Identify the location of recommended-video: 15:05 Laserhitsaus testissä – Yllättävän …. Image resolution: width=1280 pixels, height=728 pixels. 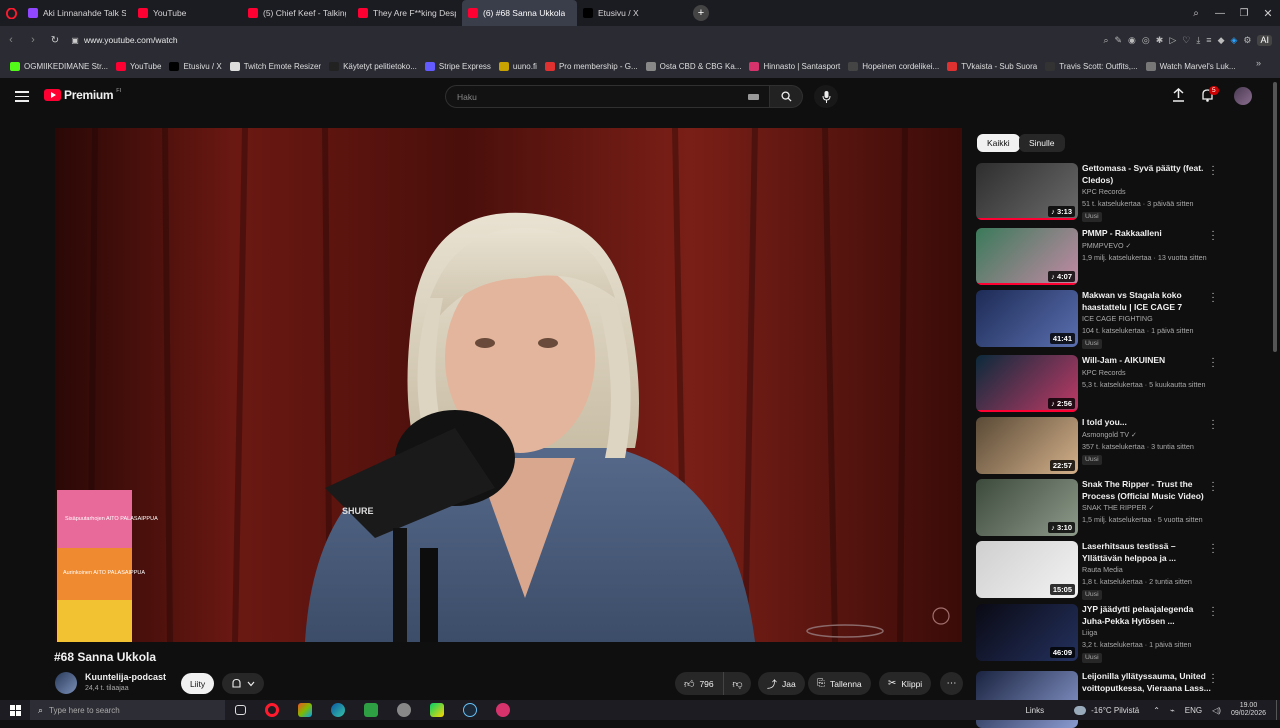
(1106, 570).